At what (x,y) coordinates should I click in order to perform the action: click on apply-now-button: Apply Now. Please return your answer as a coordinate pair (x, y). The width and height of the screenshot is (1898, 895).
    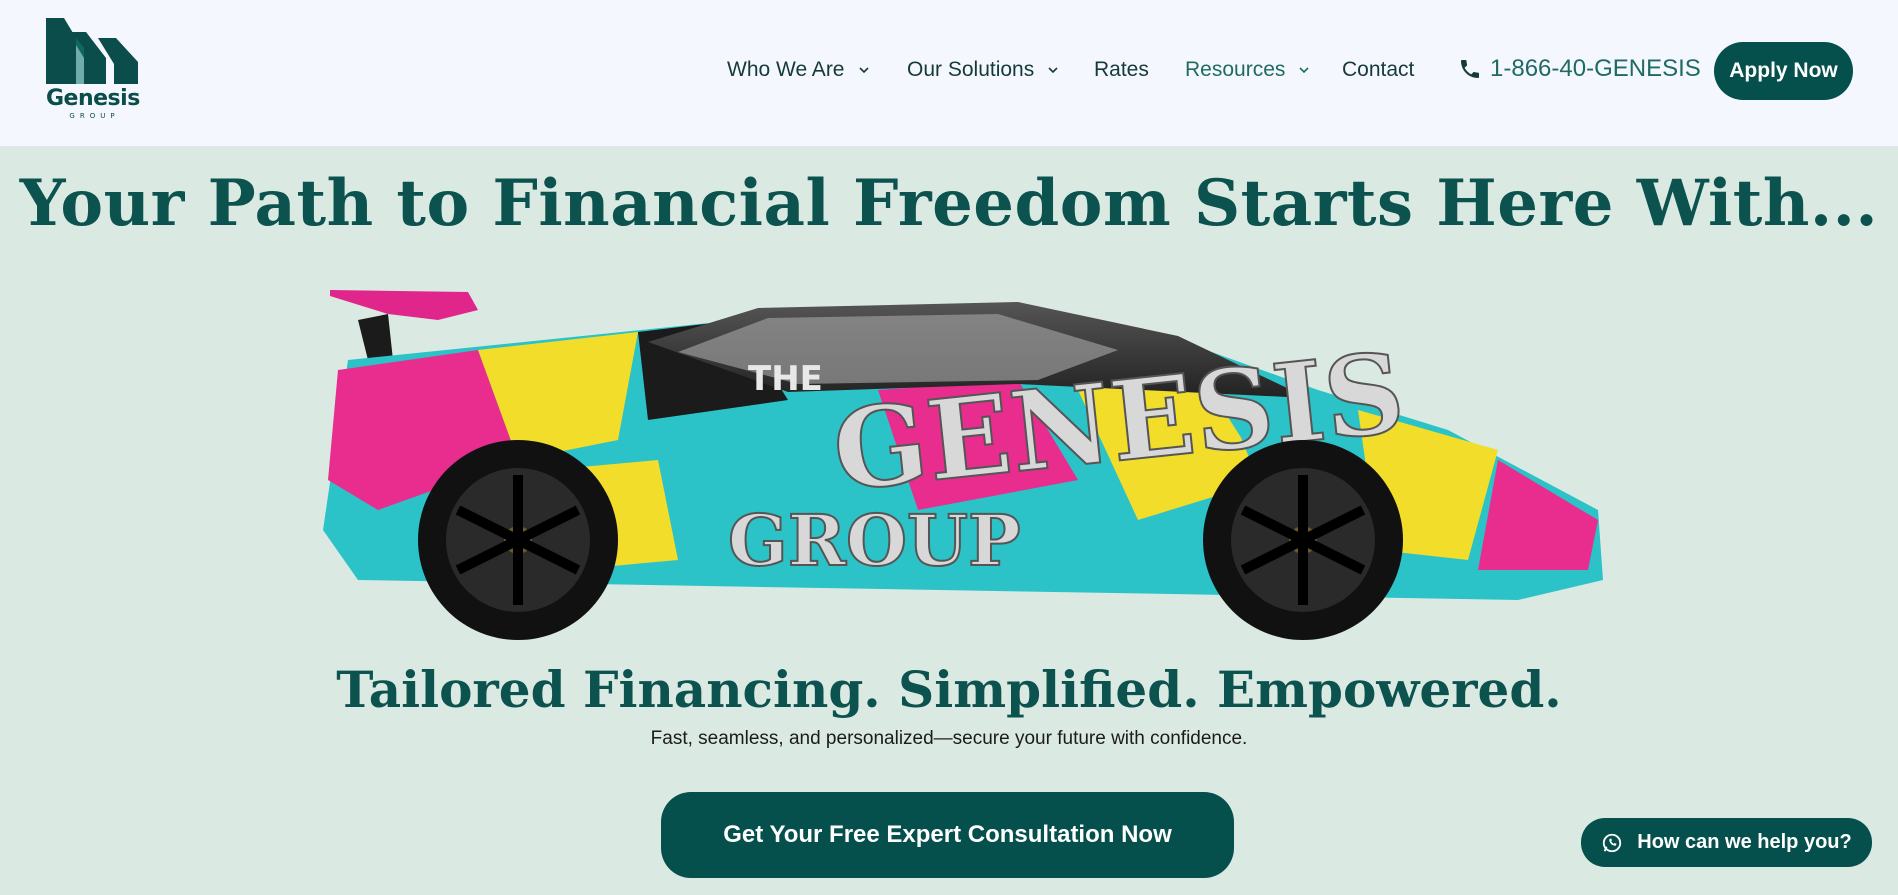
    Looking at the image, I should click on (1783, 71).